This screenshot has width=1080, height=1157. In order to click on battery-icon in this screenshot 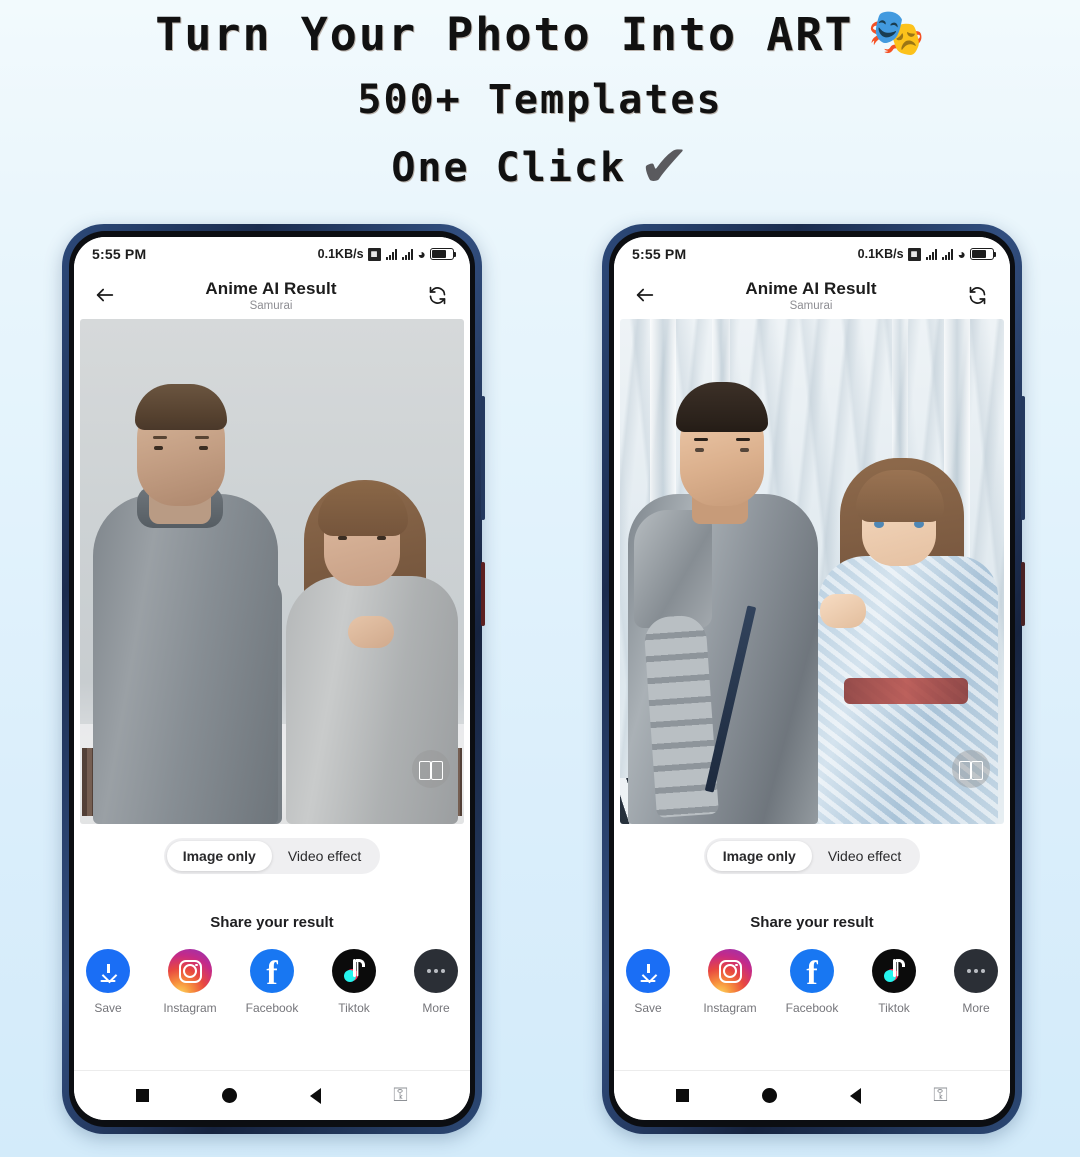, I will do `click(983, 254)`.